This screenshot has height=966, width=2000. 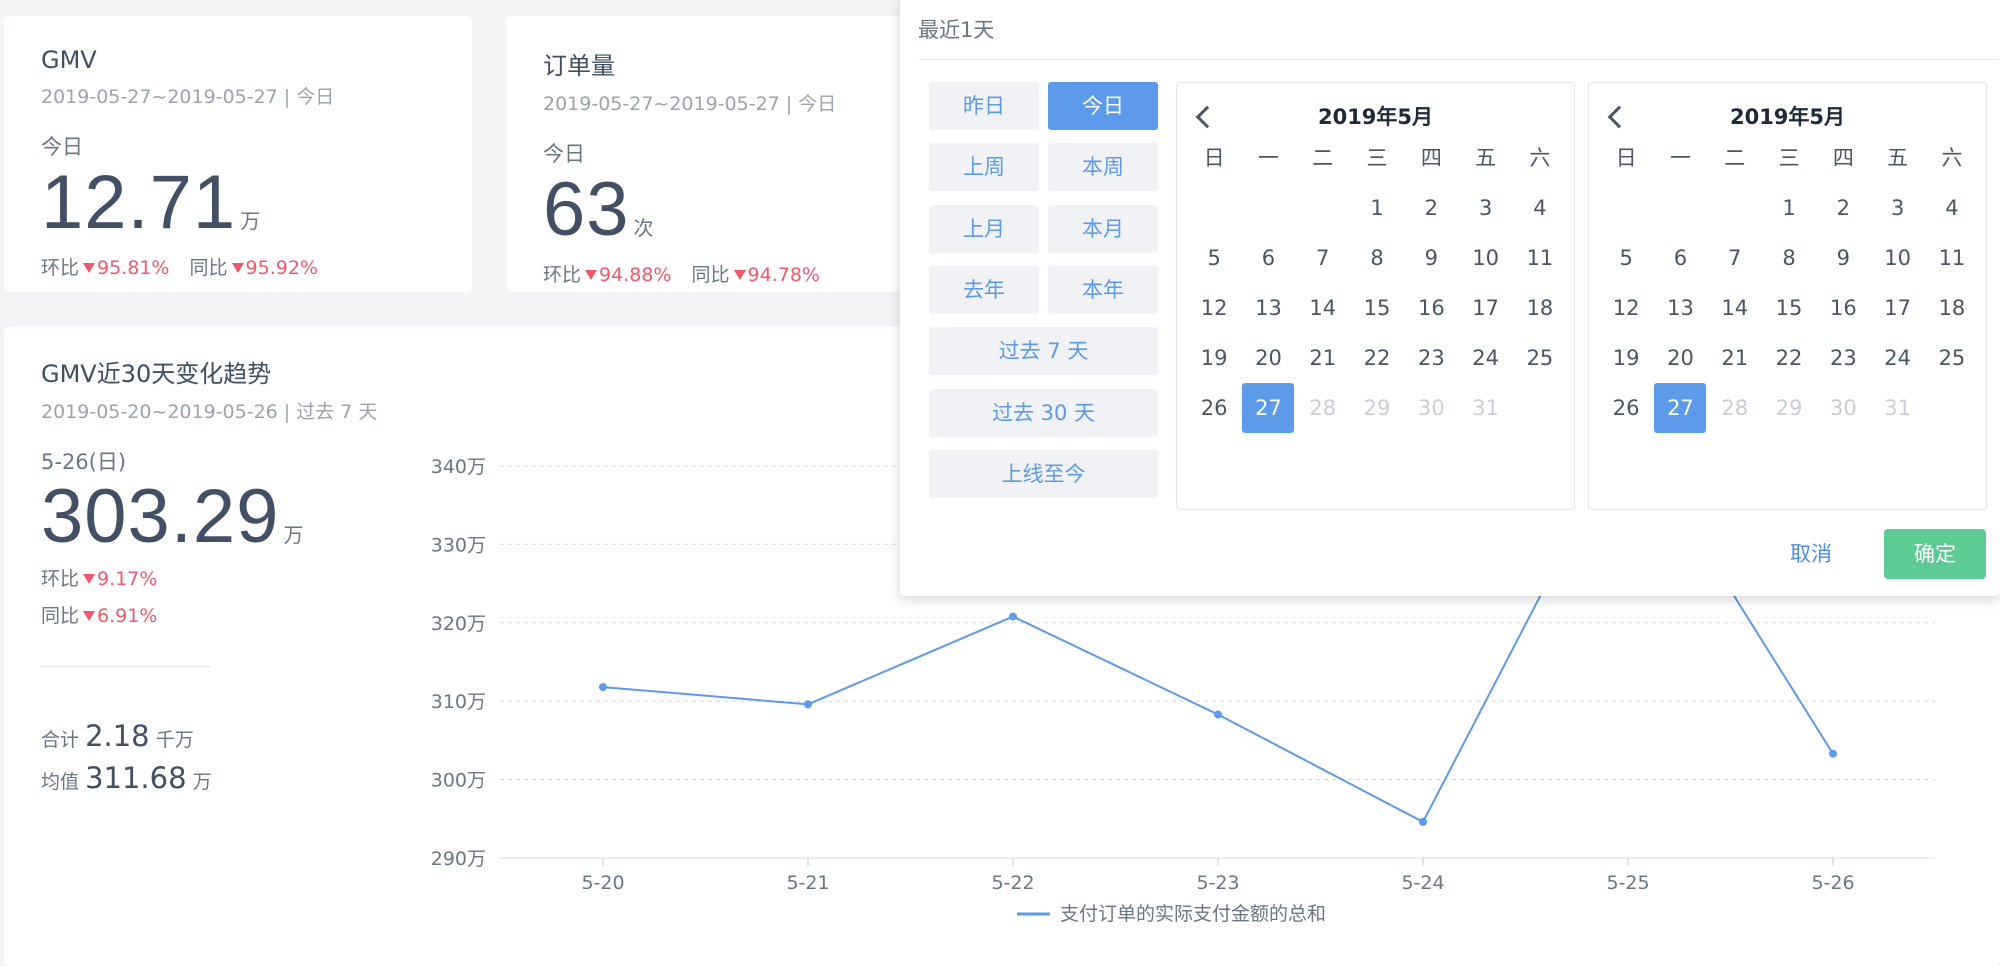 What do you see at coordinates (984, 106) in the screenshot?
I see `quick-yesterday-button: 昨日` at bounding box center [984, 106].